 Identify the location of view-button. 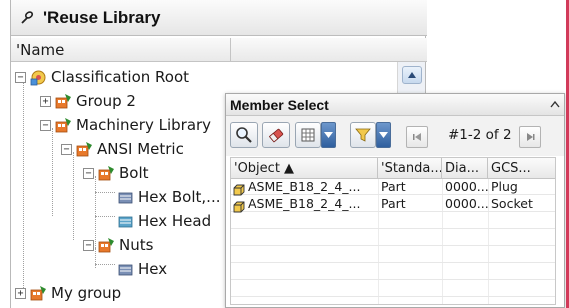
(308, 135).